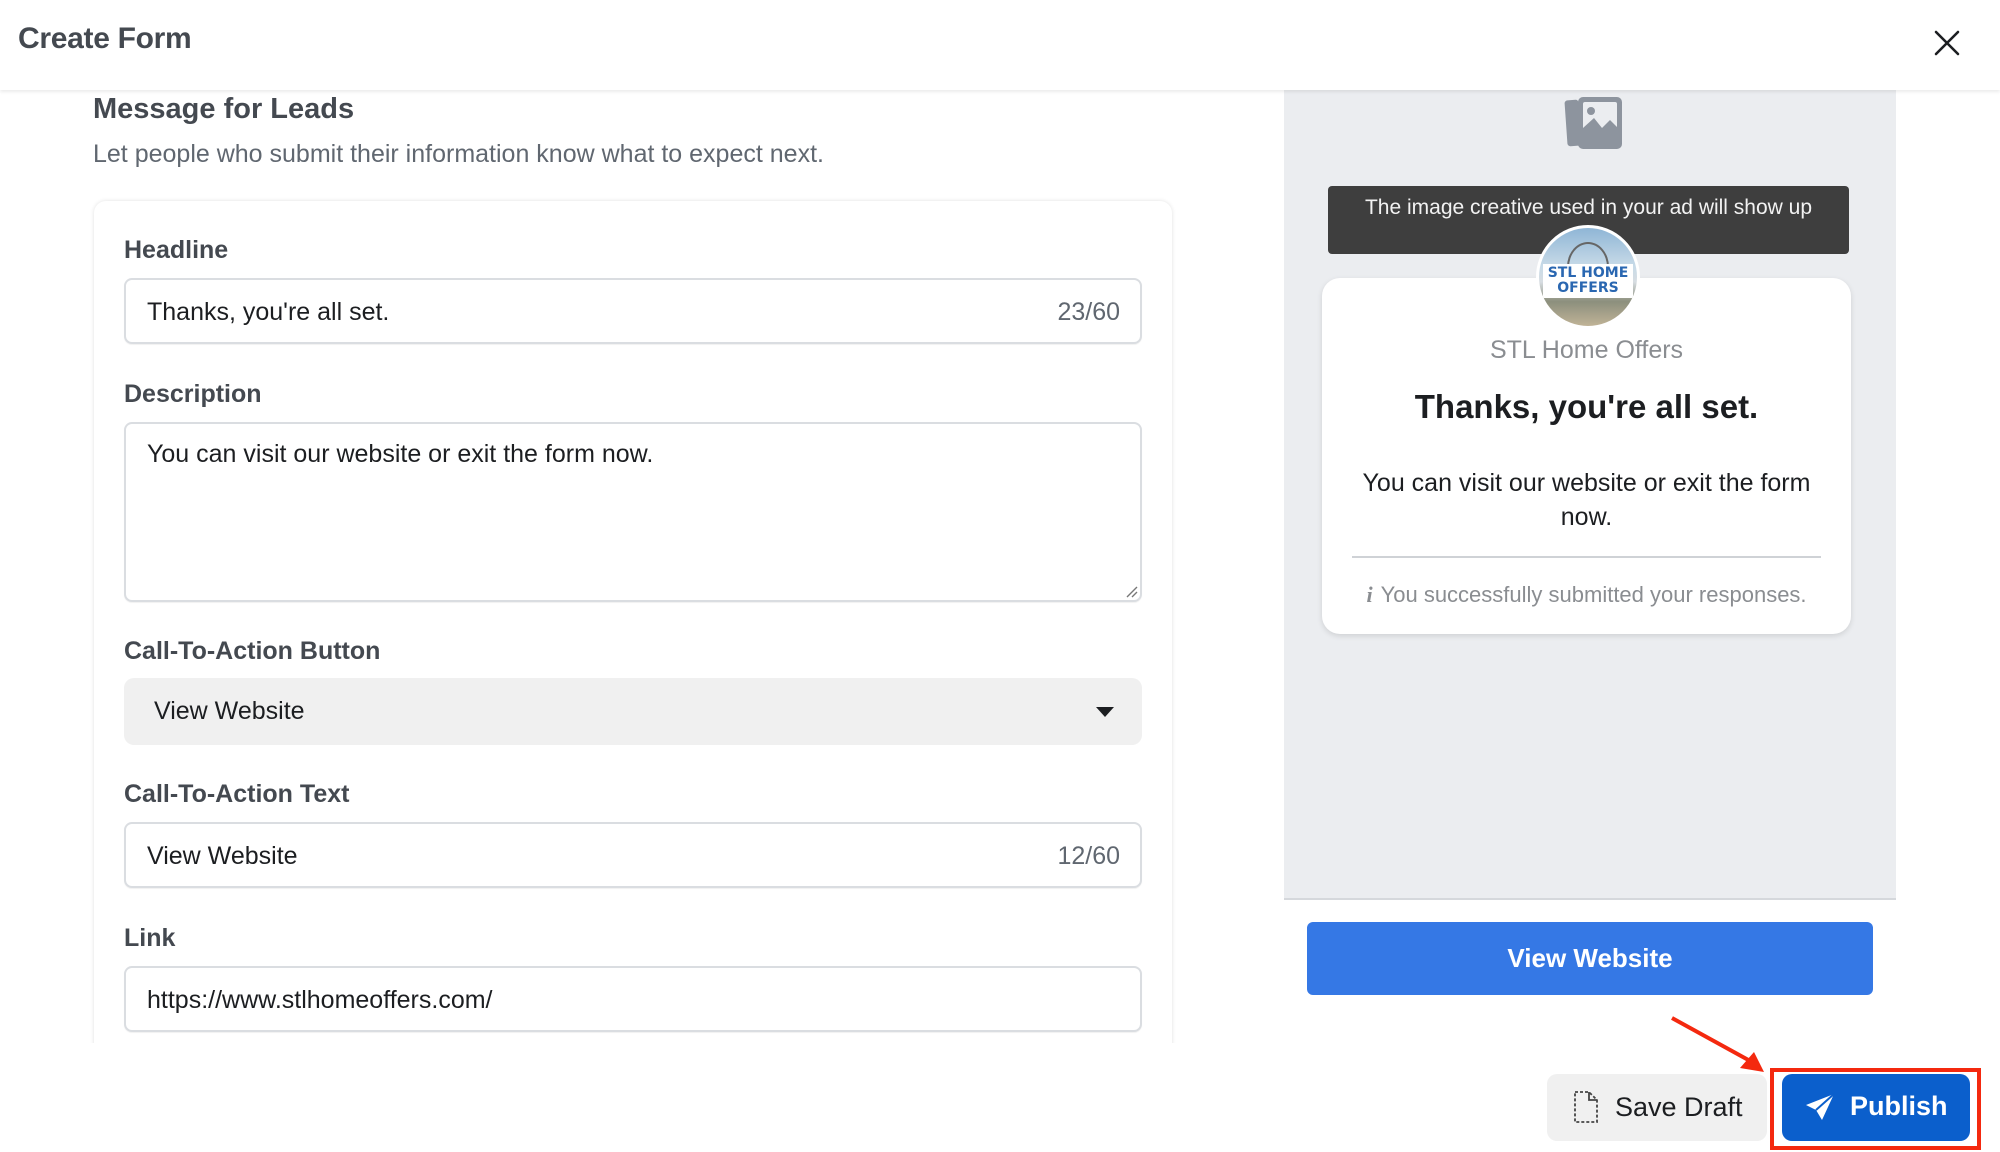 The width and height of the screenshot is (2000, 1152). What do you see at coordinates (1586, 406) in the screenshot?
I see `preview-headline: Thanks, you're all set.` at bounding box center [1586, 406].